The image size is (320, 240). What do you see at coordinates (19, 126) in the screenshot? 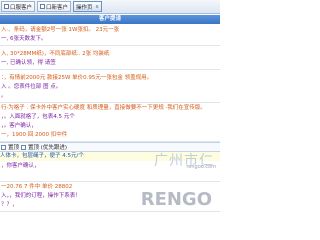
I see `list-item-text: ，。客户确认，` at bounding box center [19, 126].